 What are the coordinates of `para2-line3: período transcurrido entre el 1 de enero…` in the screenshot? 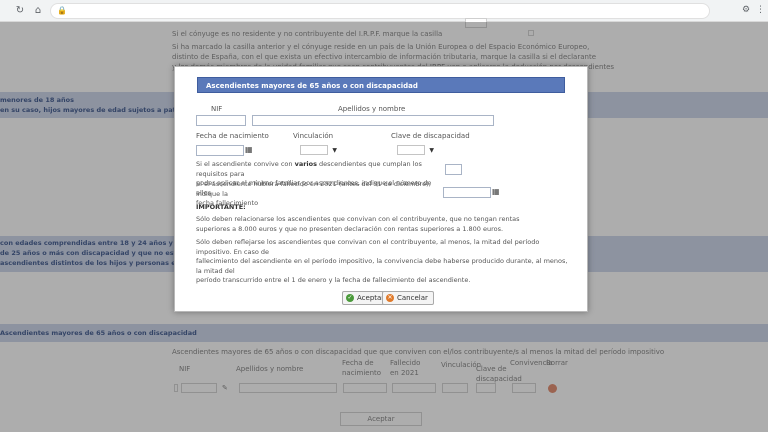 It's located at (333, 280).